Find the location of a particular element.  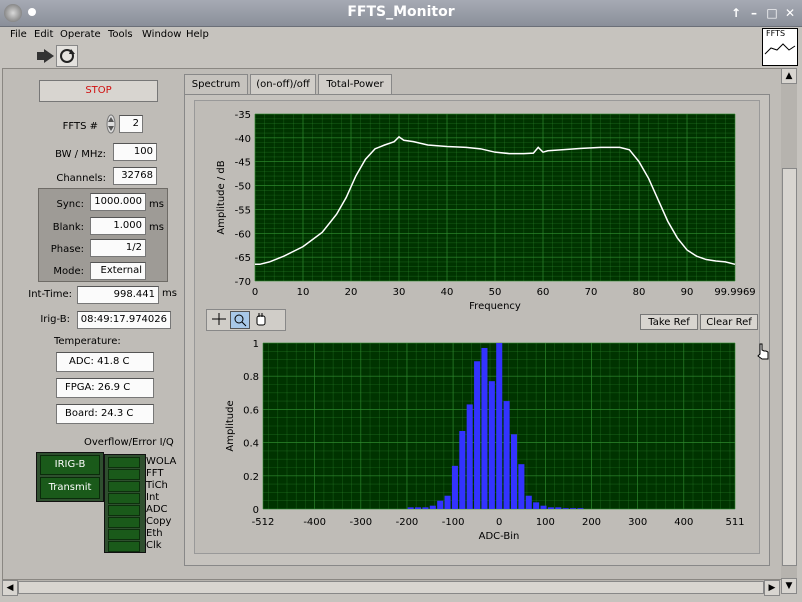

adc-ytick-label: 0.8 is located at coordinates (251, 377).